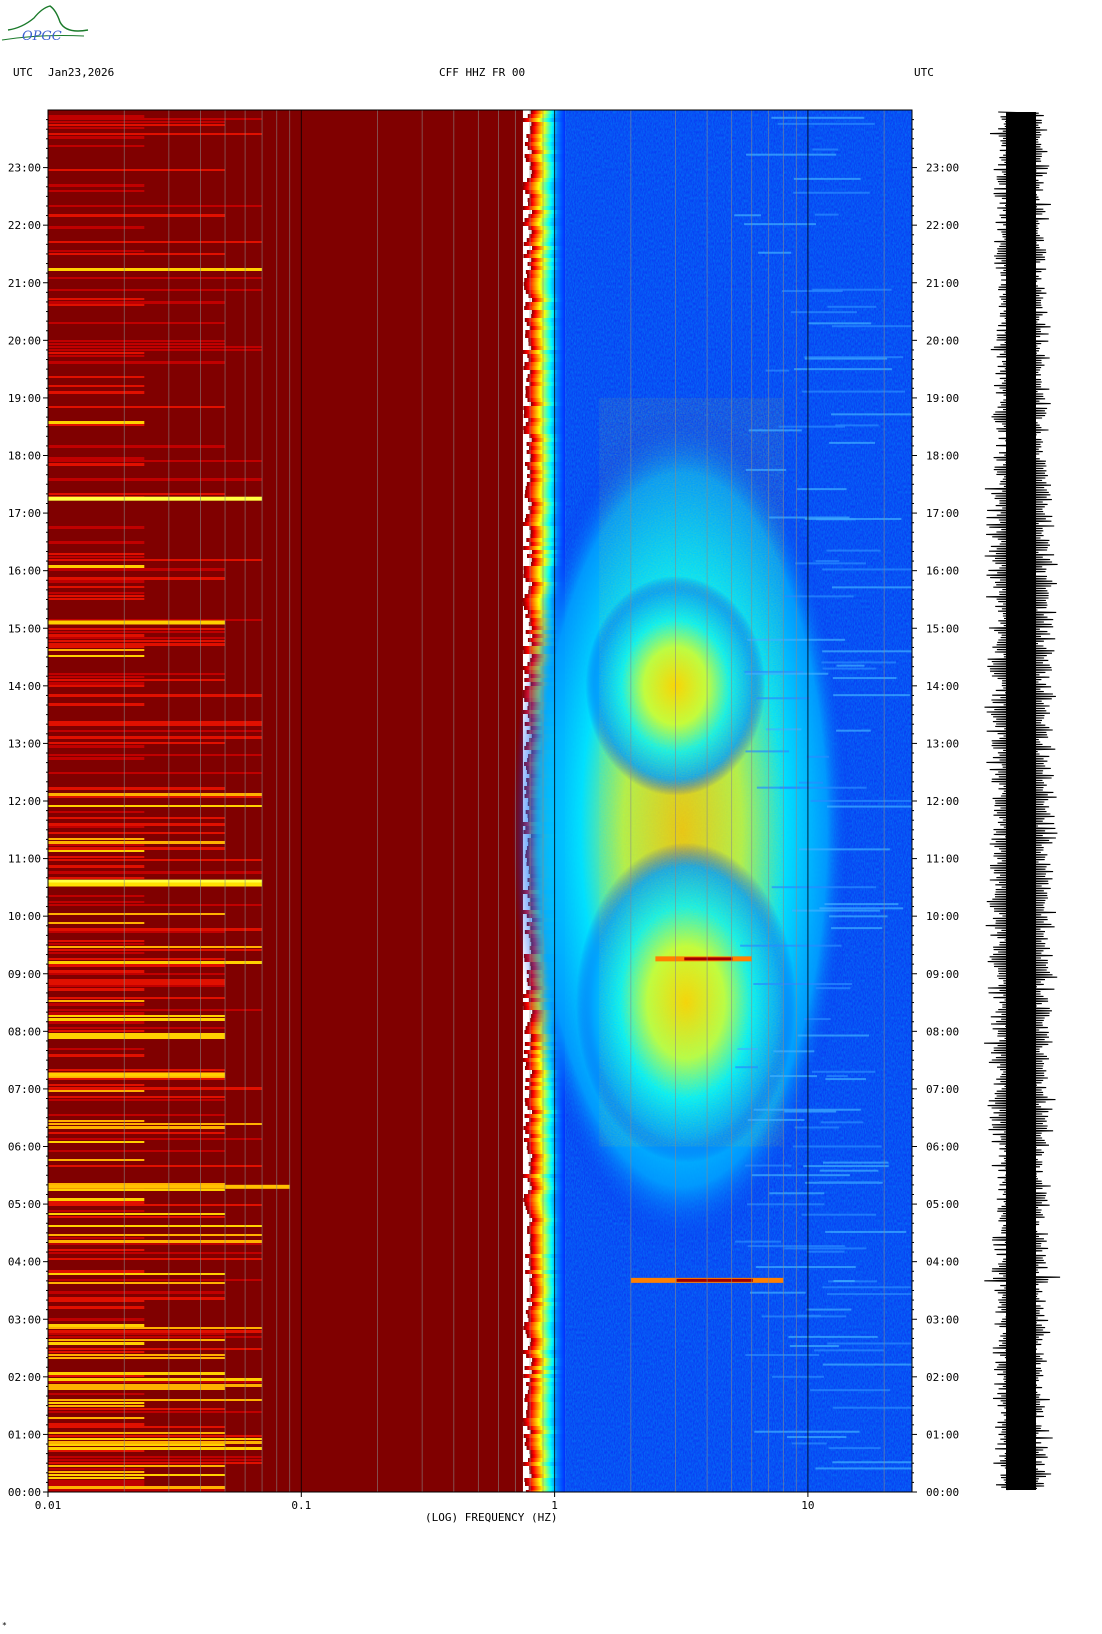  Describe the element at coordinates (24, 628) in the screenshot. I see `y-tick-label-left: 15:00` at that location.